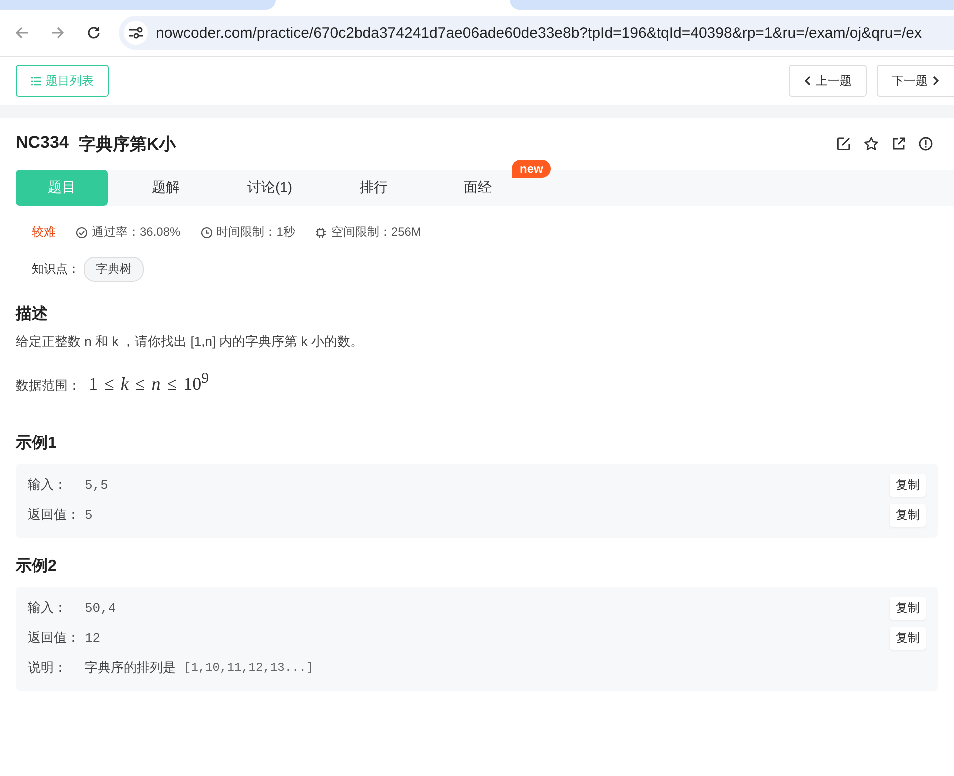 The width and height of the screenshot is (954, 776). I want to click on chevron-left-icon, so click(807, 81).